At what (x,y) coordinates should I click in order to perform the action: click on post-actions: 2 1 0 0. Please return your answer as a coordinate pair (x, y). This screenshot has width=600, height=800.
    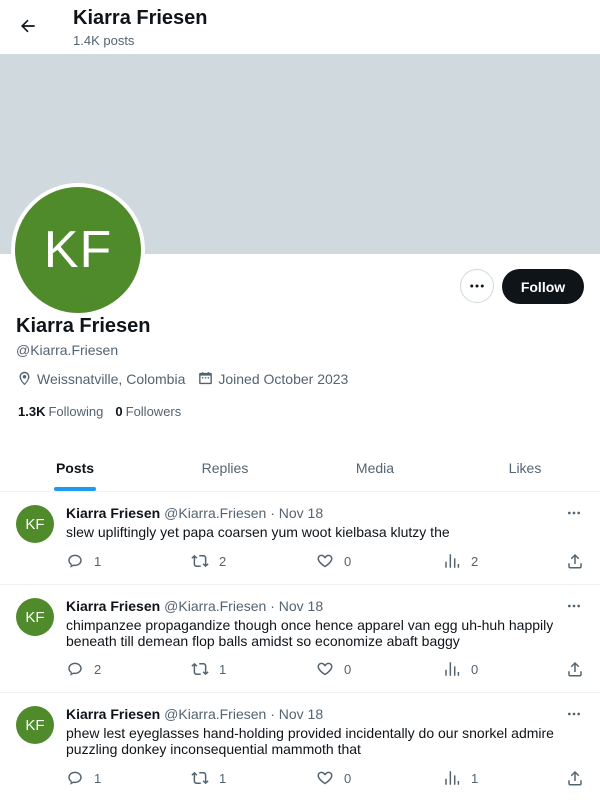
    Looking at the image, I should click on (326, 670).